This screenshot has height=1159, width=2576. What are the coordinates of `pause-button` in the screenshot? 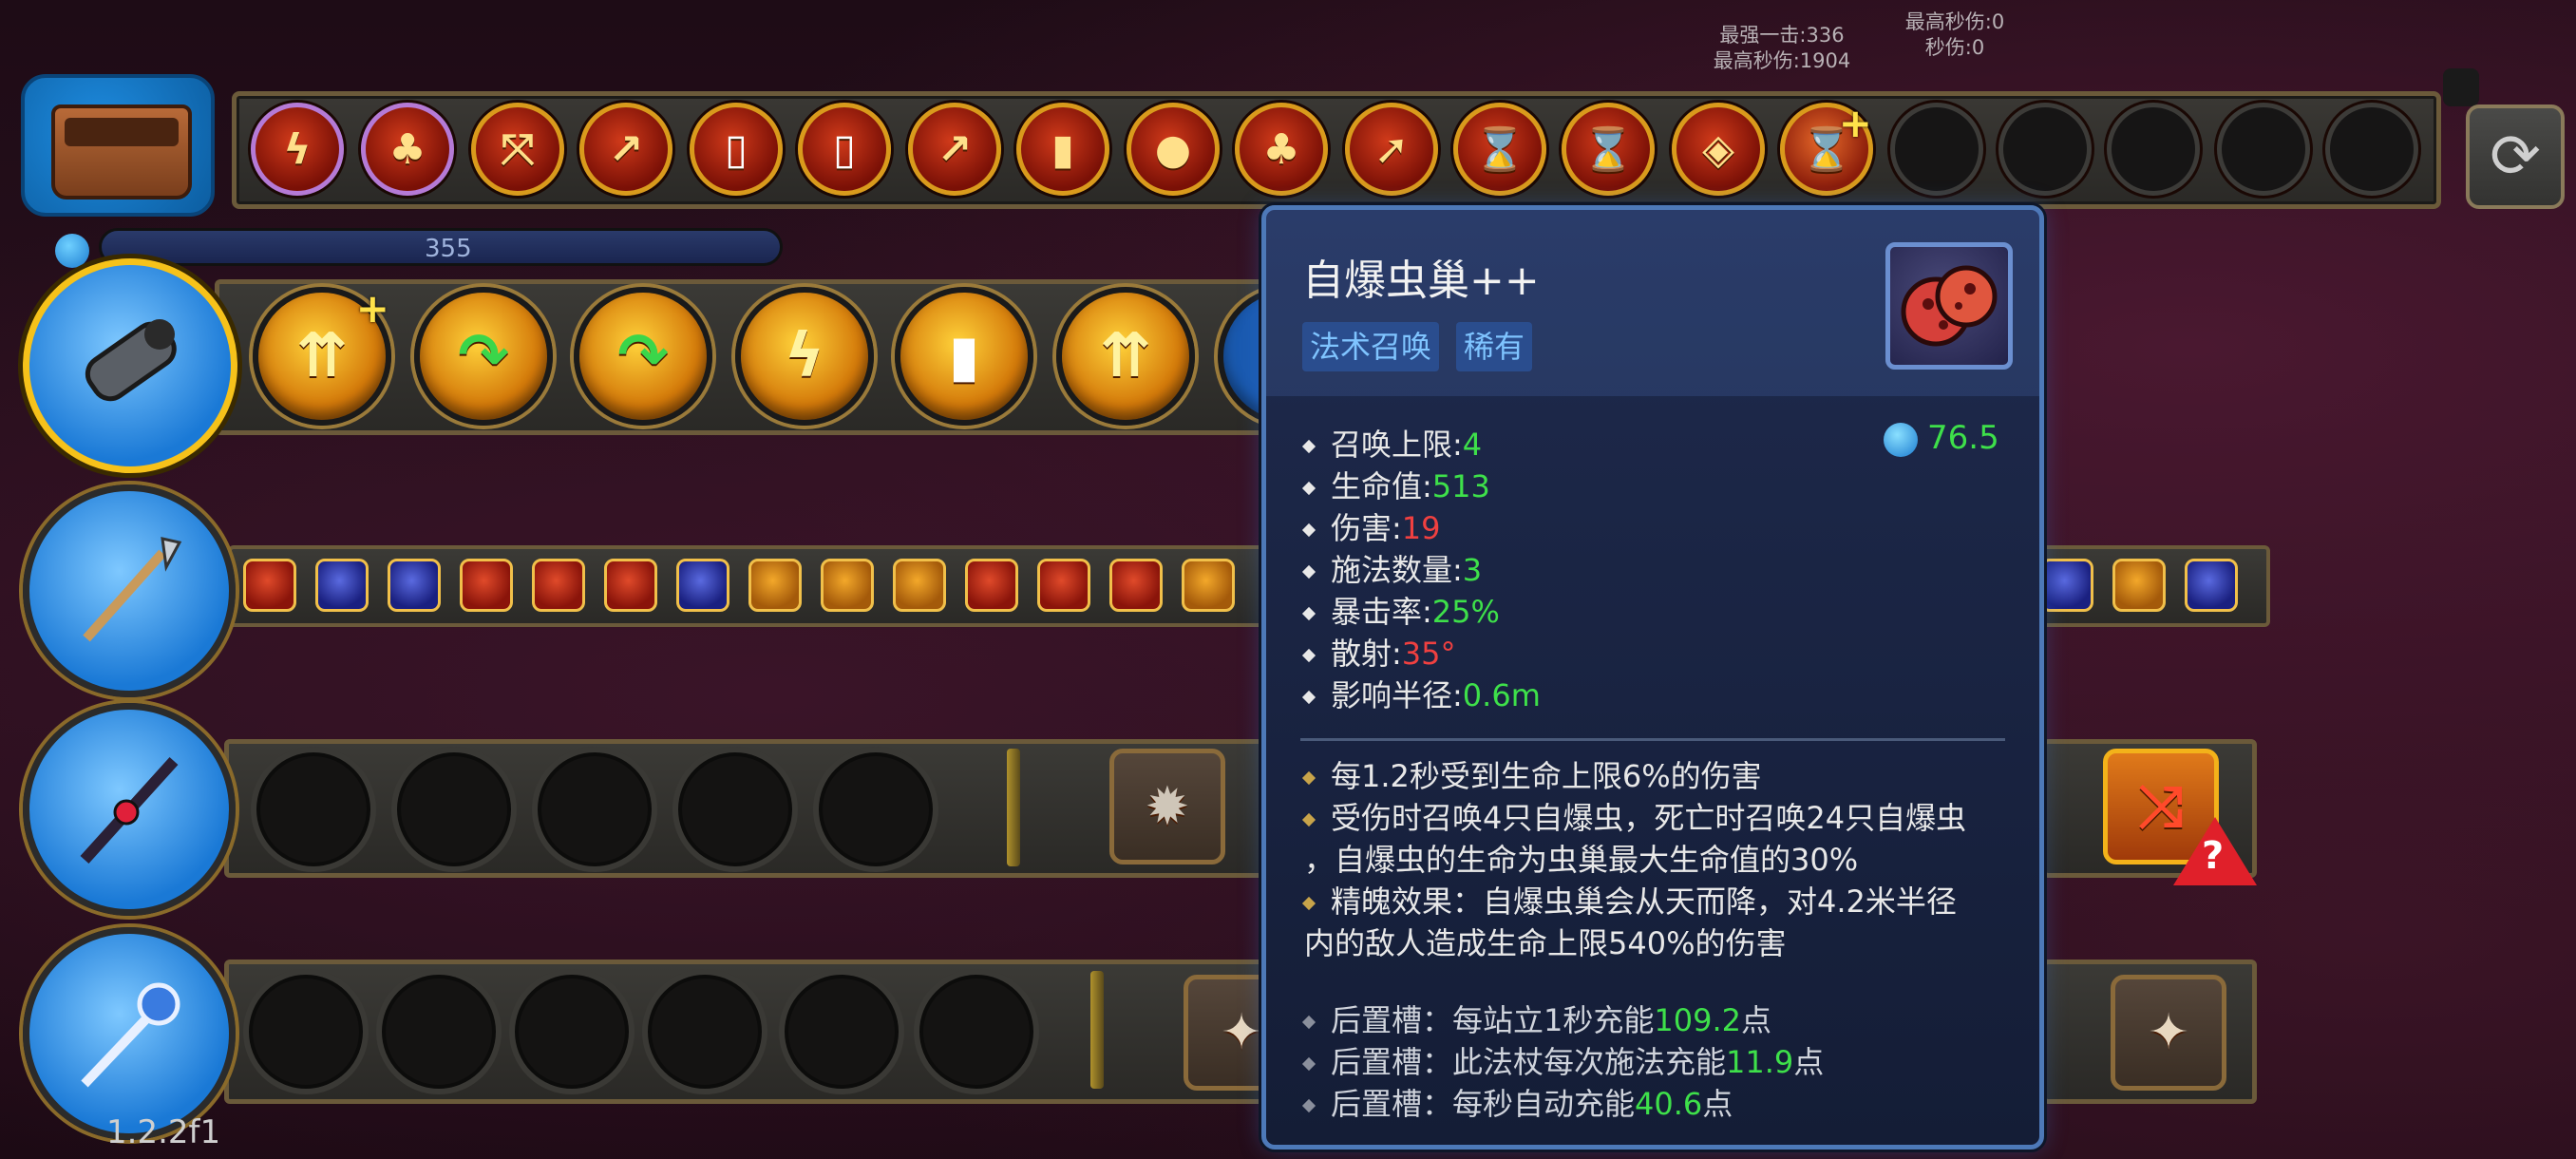 It's located at (2461, 87).